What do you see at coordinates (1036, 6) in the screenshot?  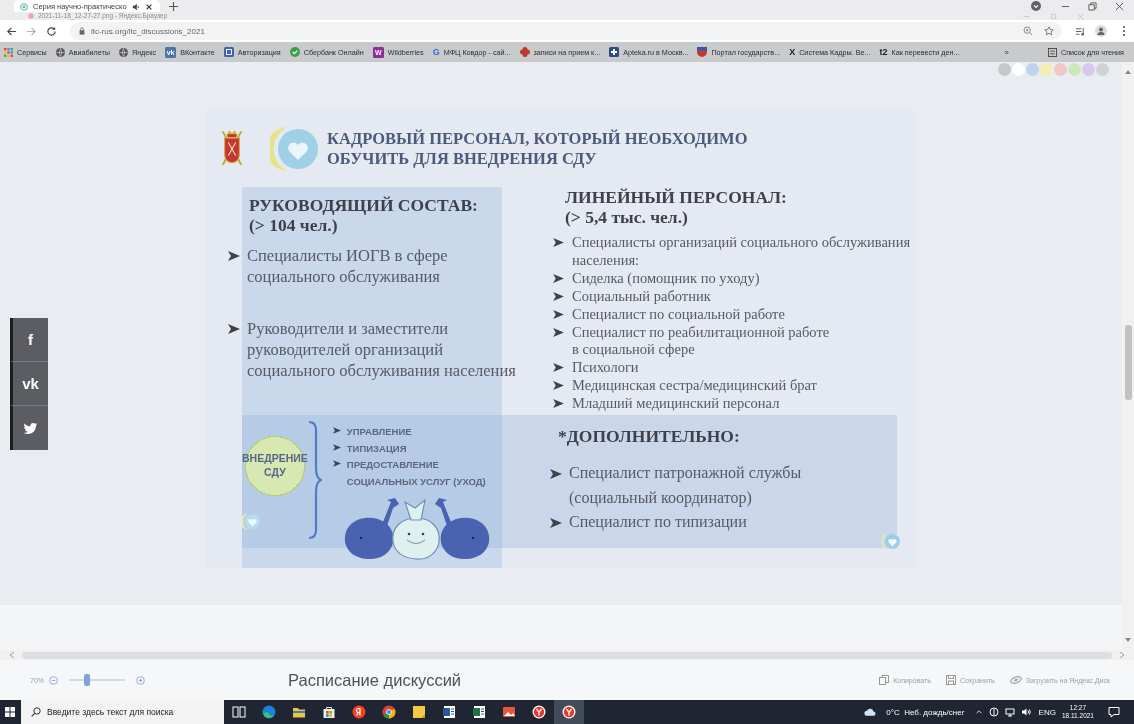 I see `chevron-down-icon` at bounding box center [1036, 6].